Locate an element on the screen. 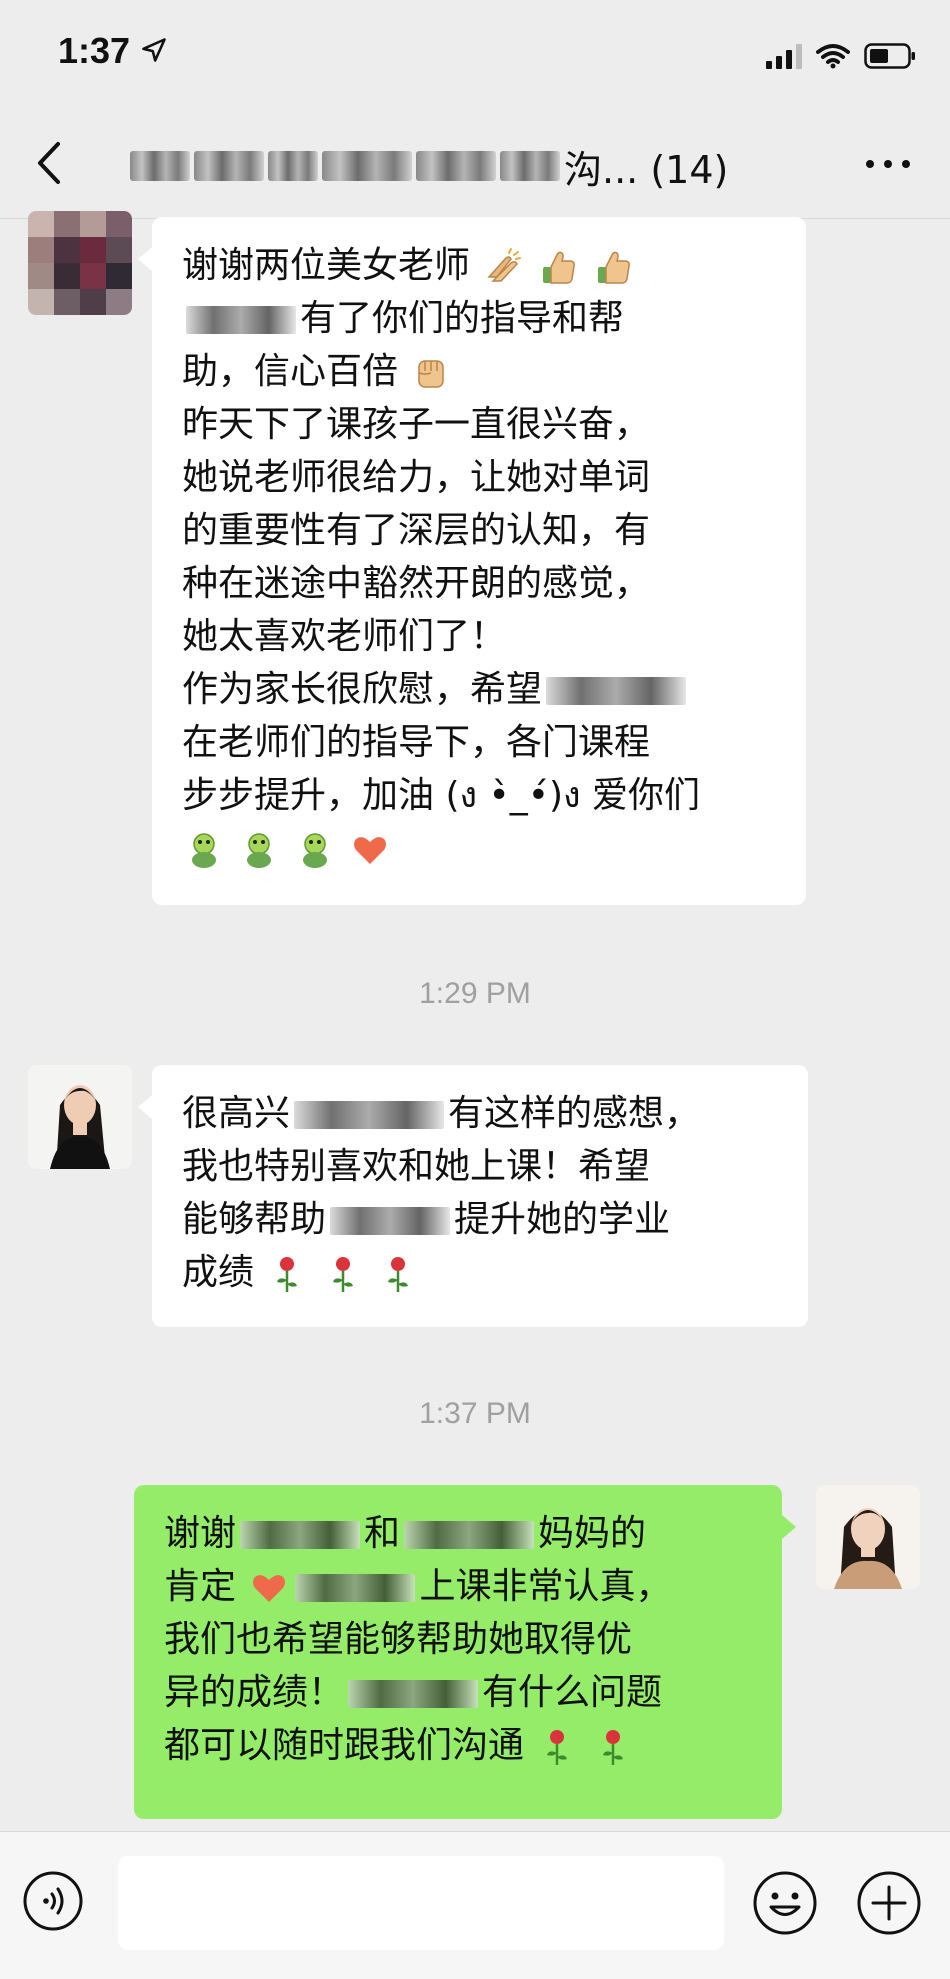 The height and width of the screenshot is (1979, 950). message-text: 异的成绩！ is located at coordinates (254, 1692).